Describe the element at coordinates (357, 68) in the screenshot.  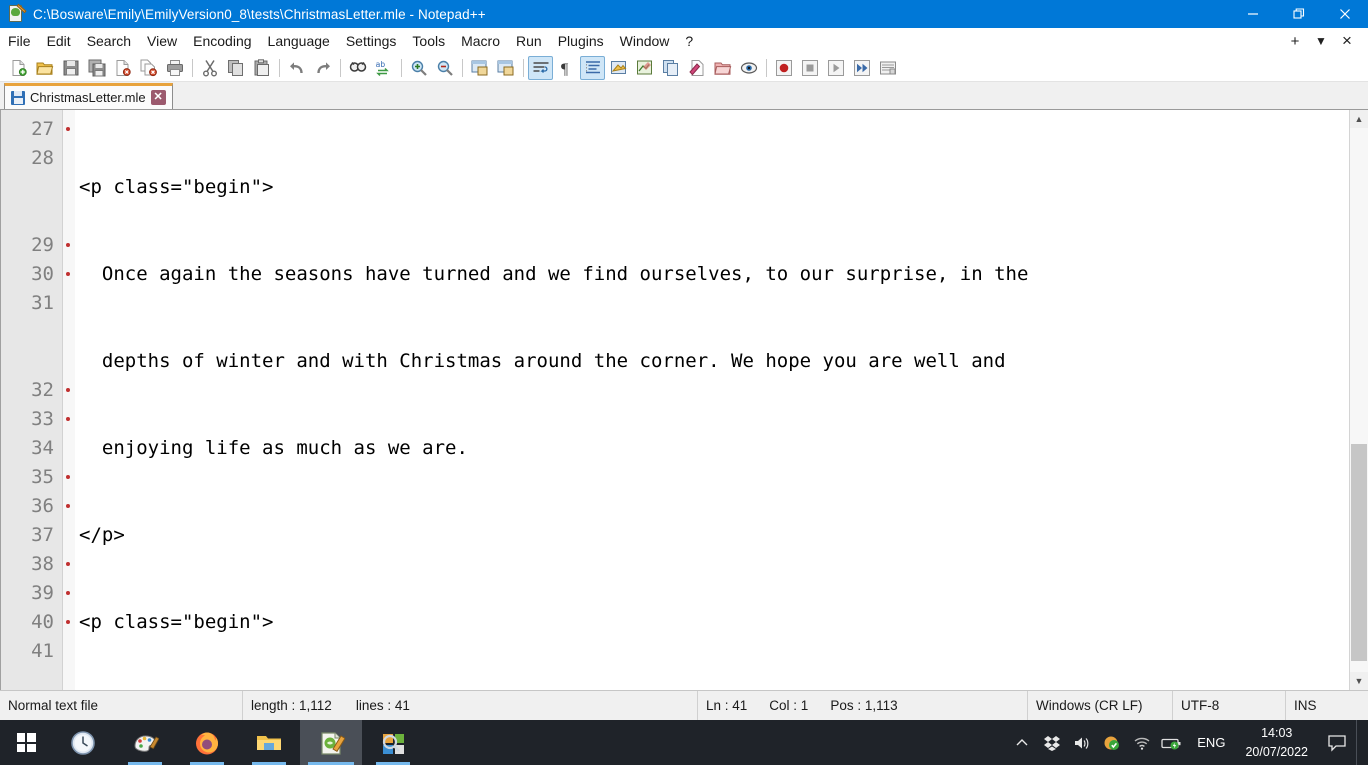
I see `find-icon` at that location.